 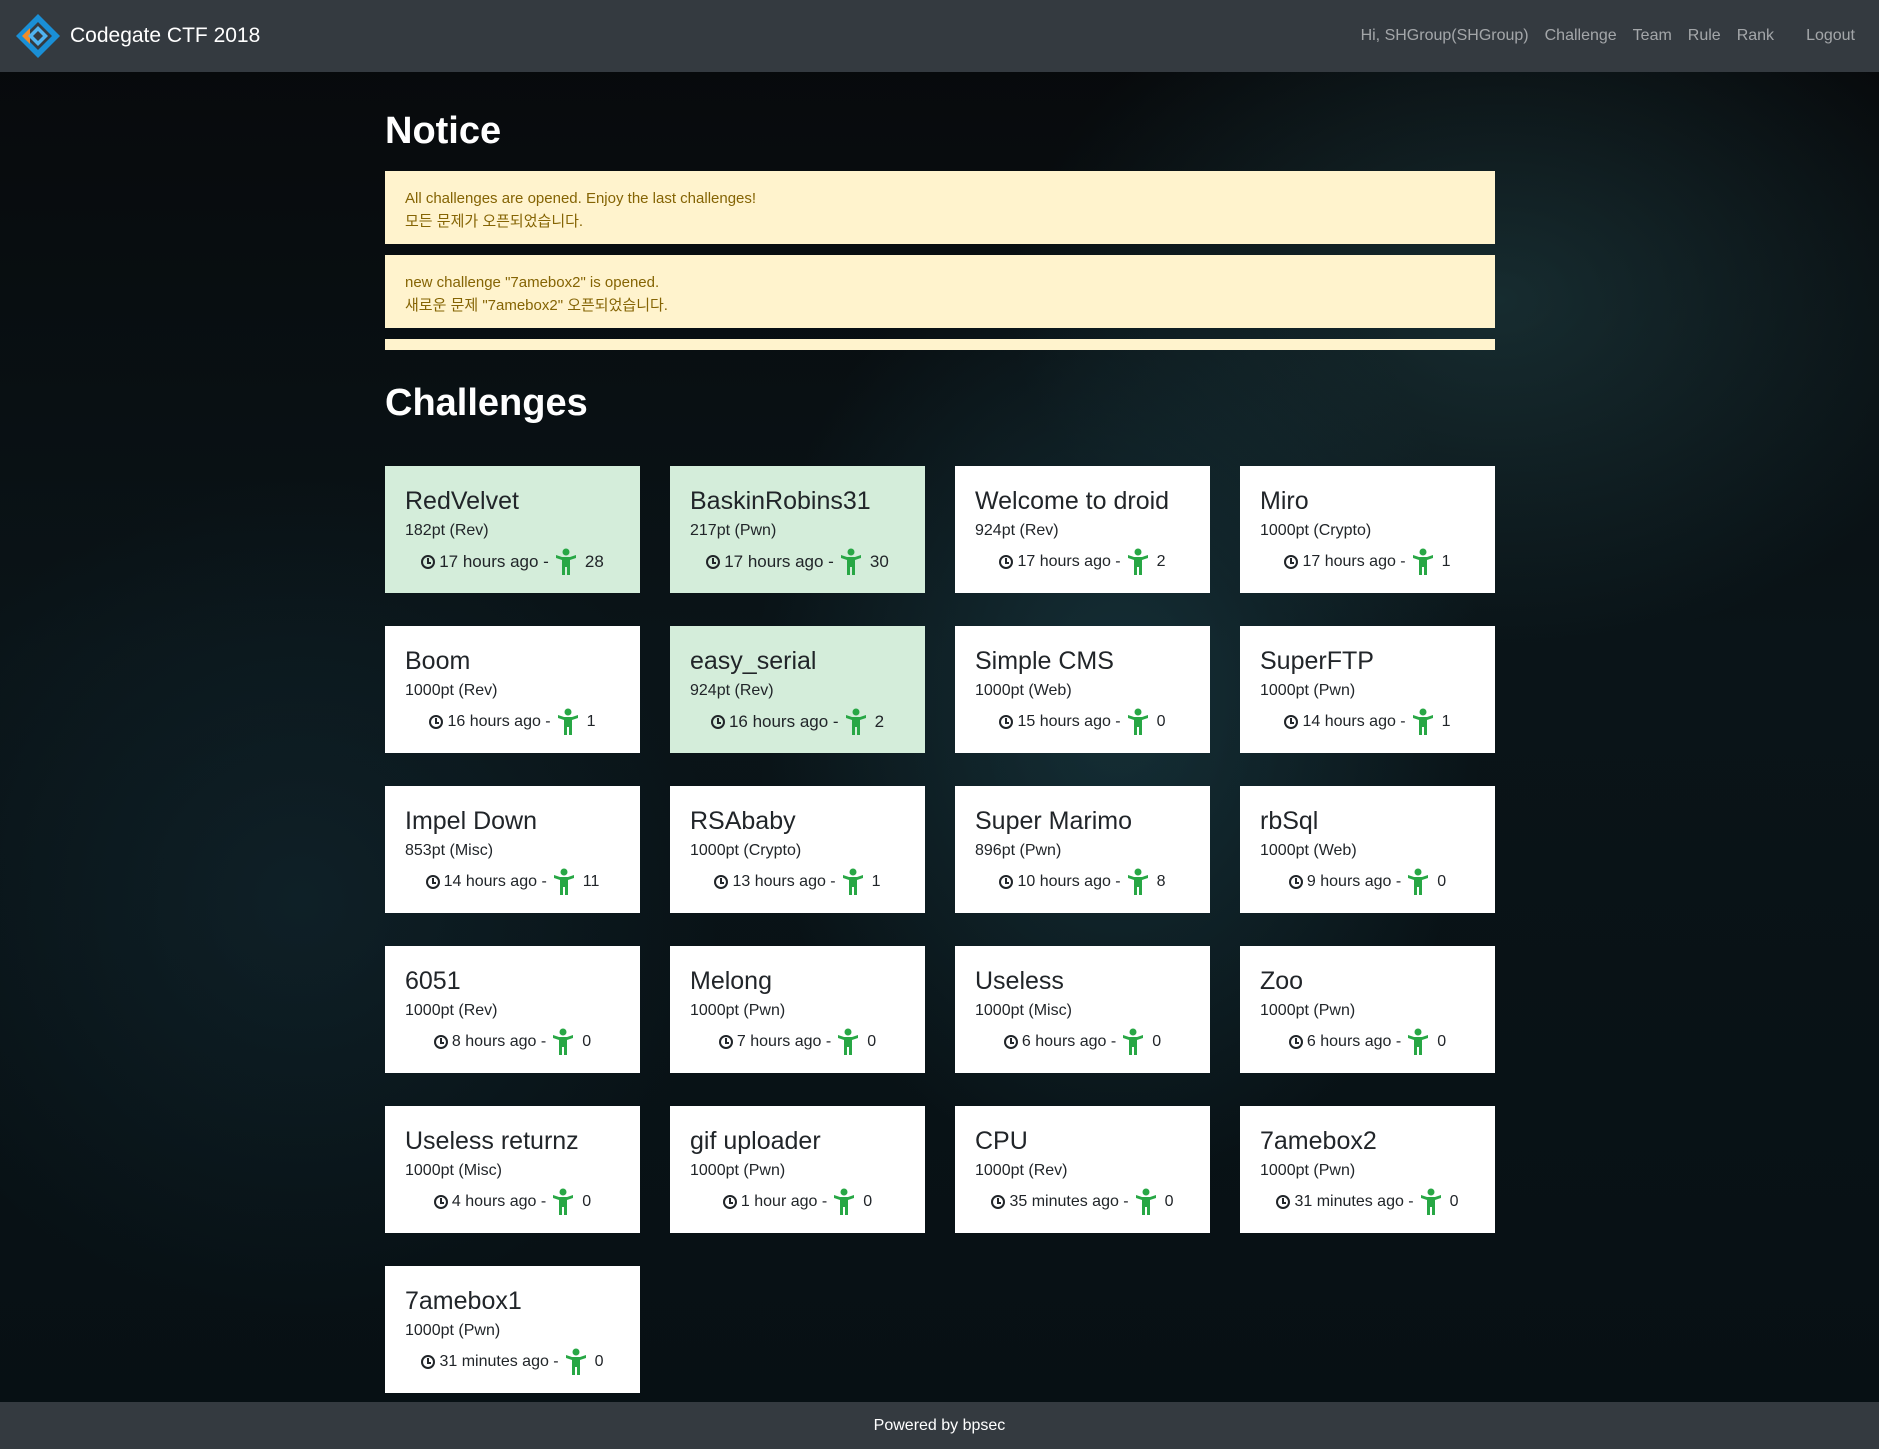 What do you see at coordinates (797, 1042) in the screenshot?
I see `challenge-meta: 7 hours ago - 0` at bounding box center [797, 1042].